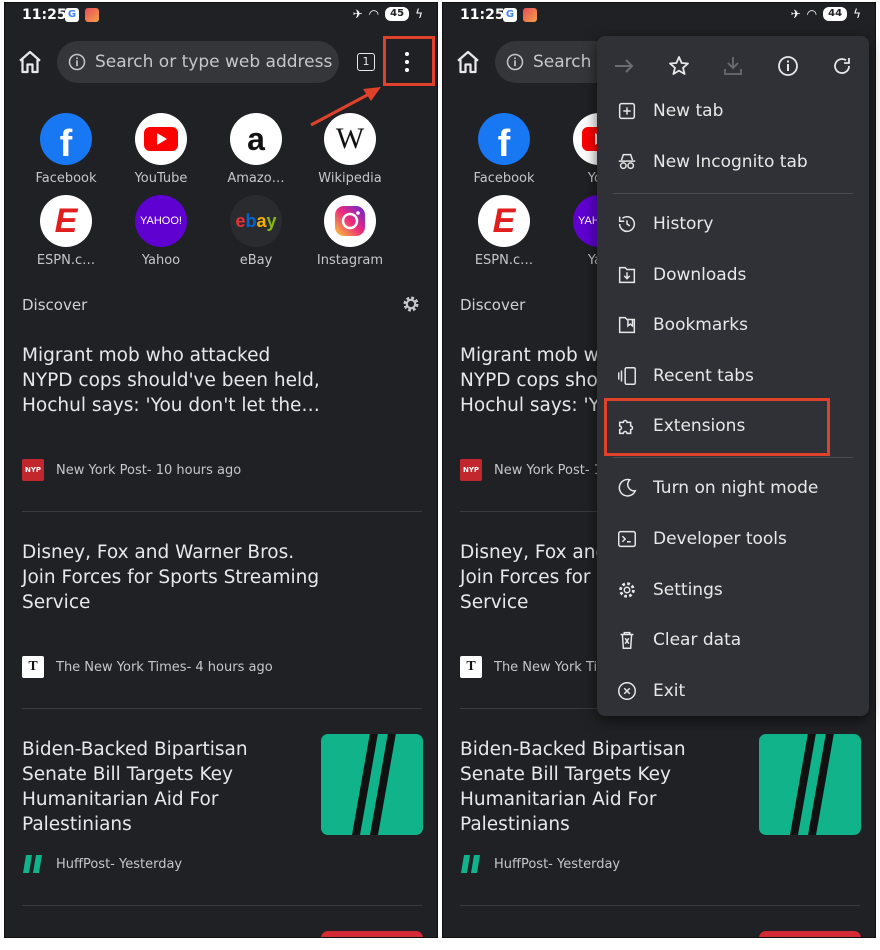  I want to click on menu-action-bar, so click(733, 67).